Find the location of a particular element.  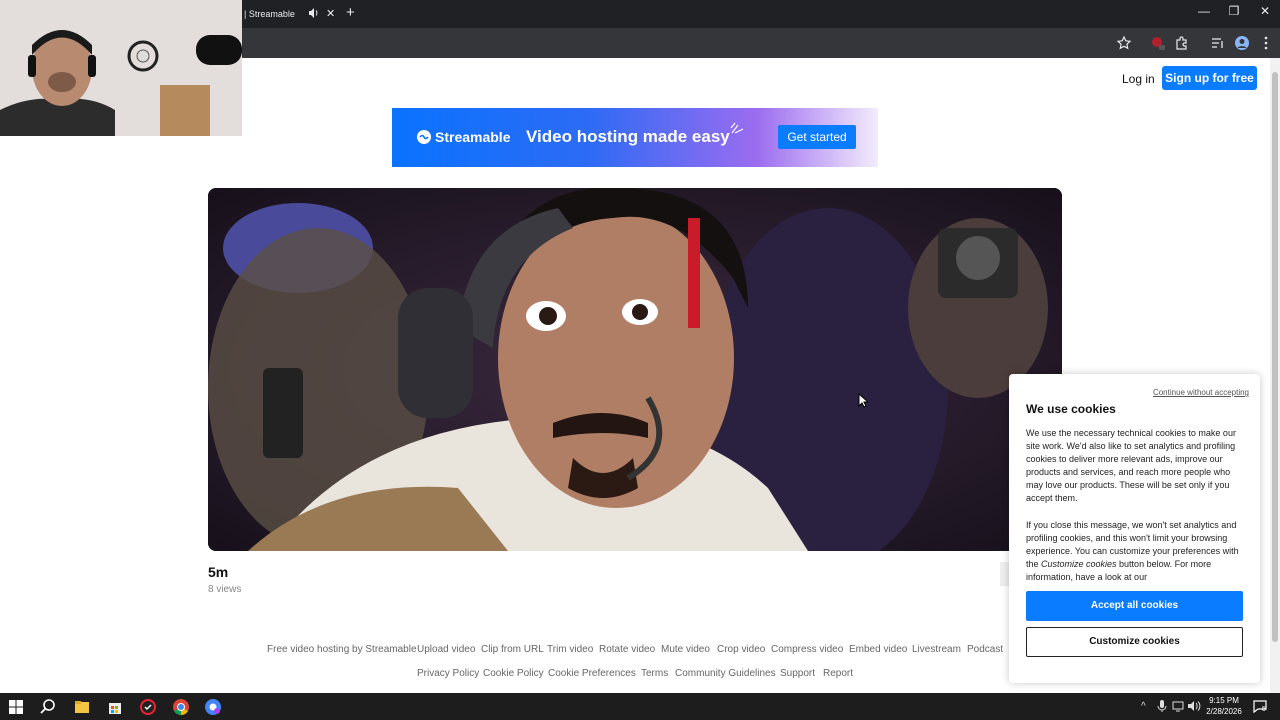

scrollbar-thumb is located at coordinates (1275, 357).